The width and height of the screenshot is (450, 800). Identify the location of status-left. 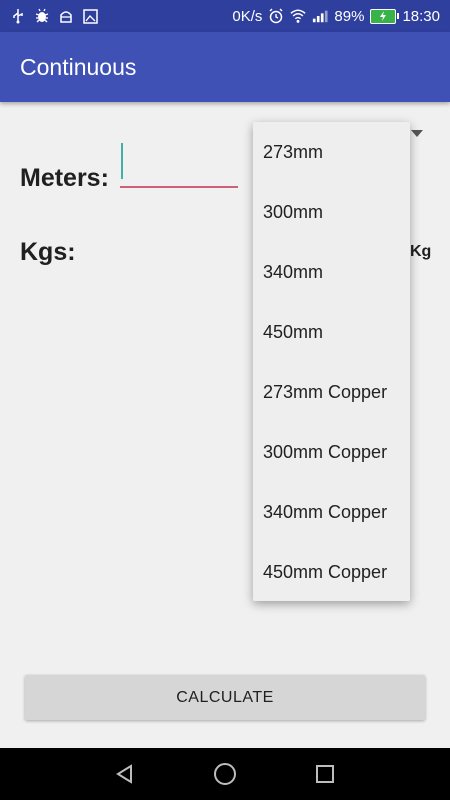
(54, 16).